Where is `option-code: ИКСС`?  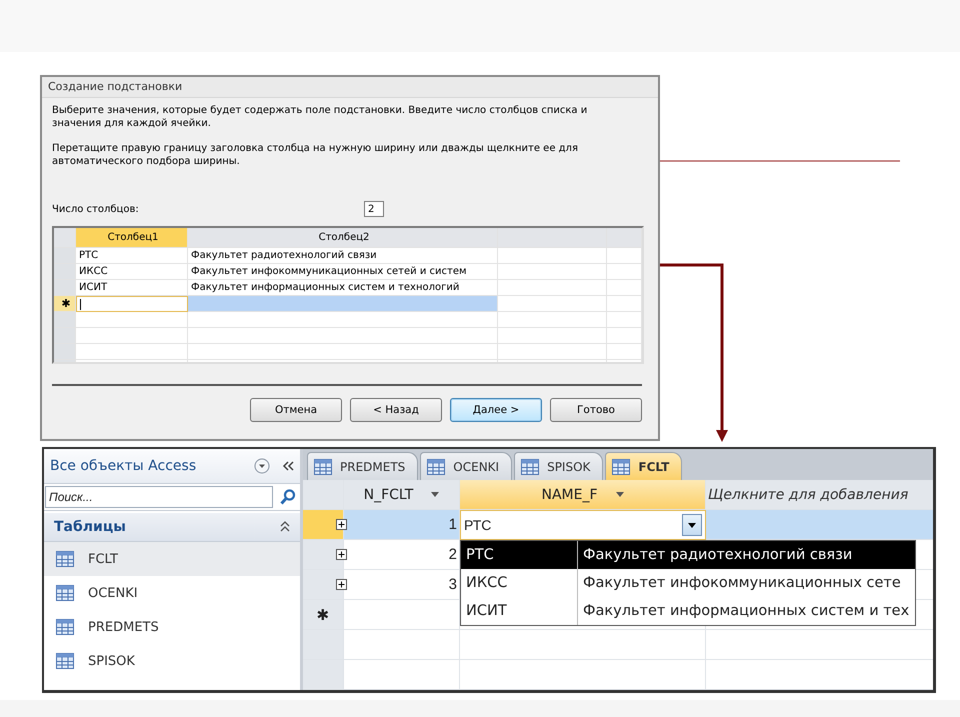
option-code: ИКСС is located at coordinates (519, 583).